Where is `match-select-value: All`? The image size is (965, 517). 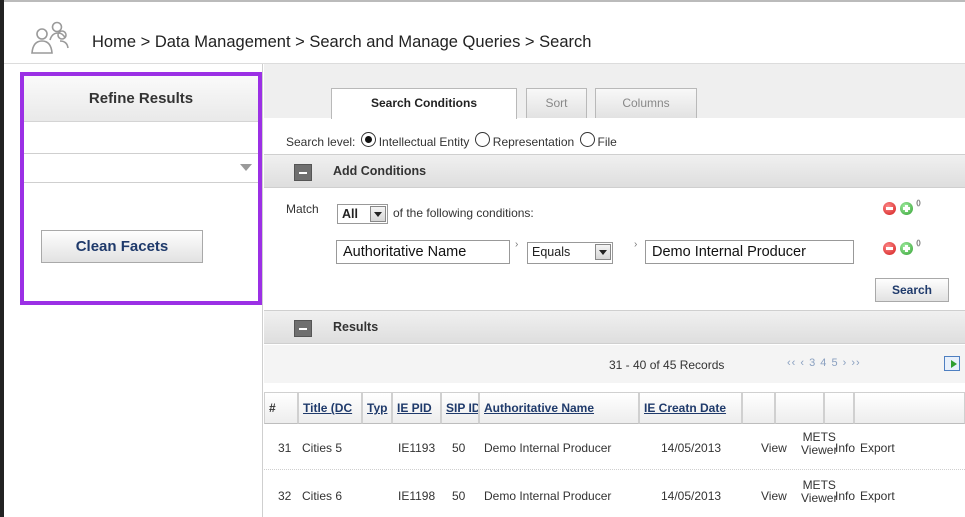
match-select-value: All is located at coordinates (350, 214).